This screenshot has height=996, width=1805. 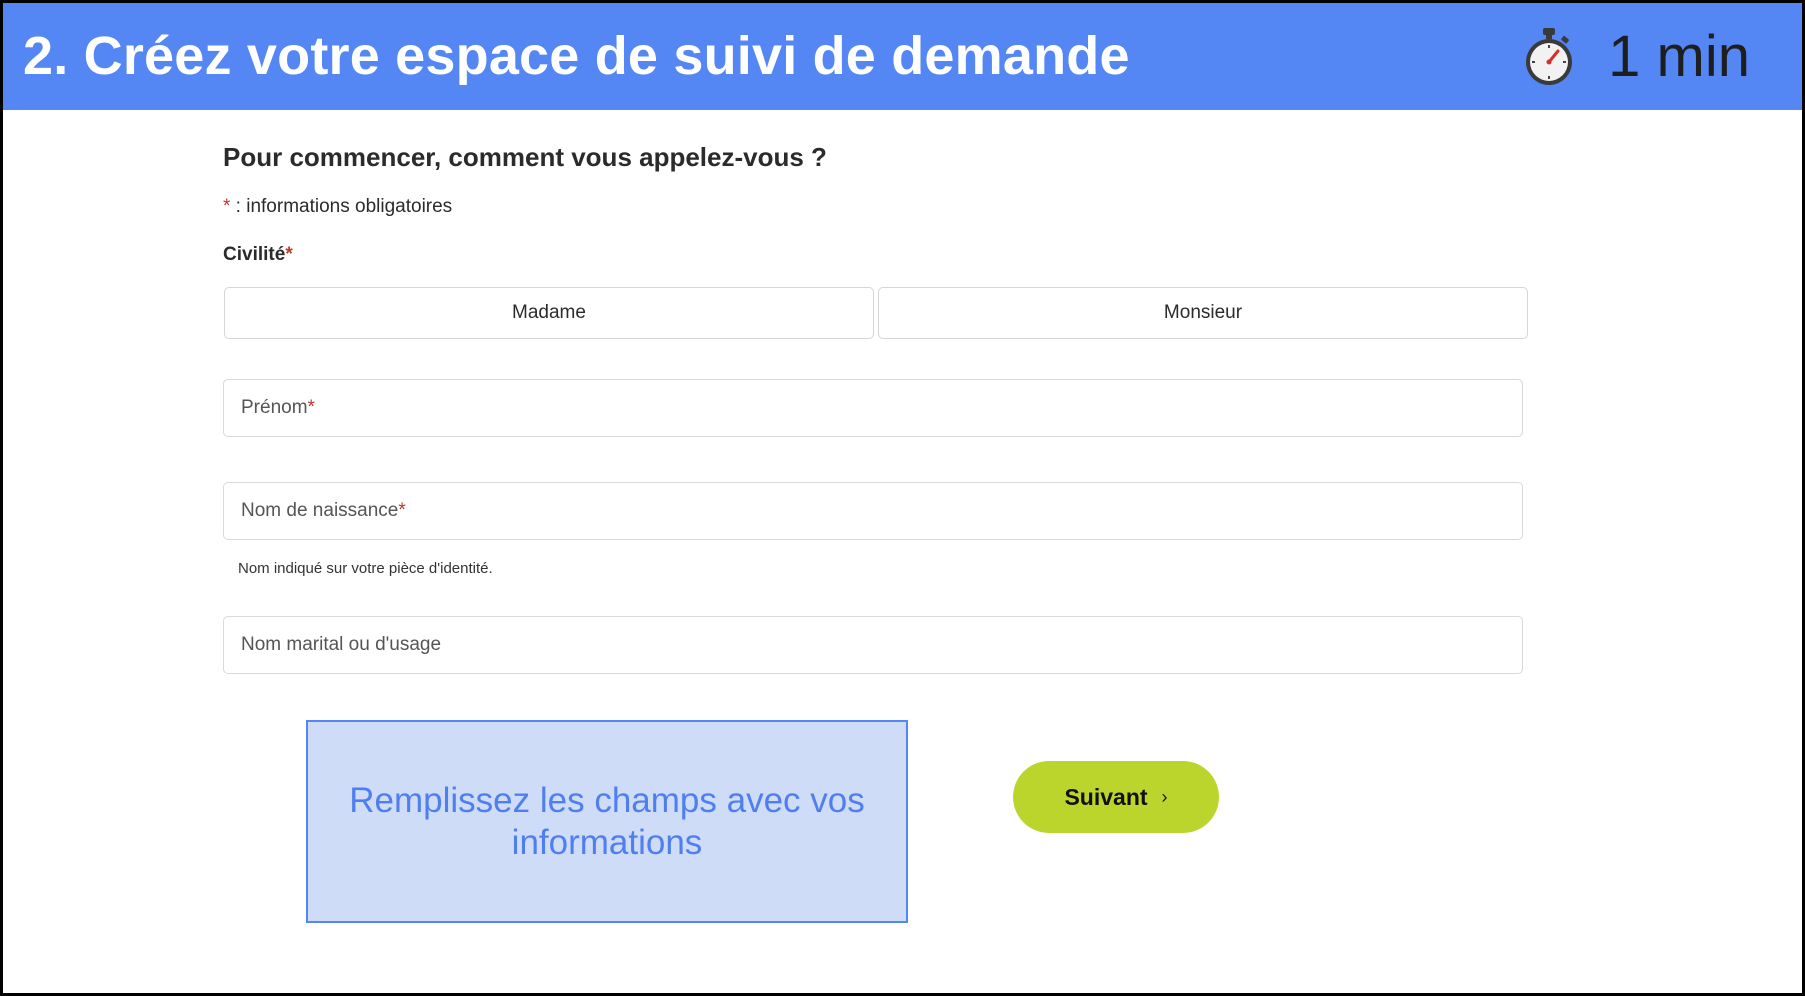 I want to click on nom-naissance-input: Nom de naissance *, so click(x=873, y=511).